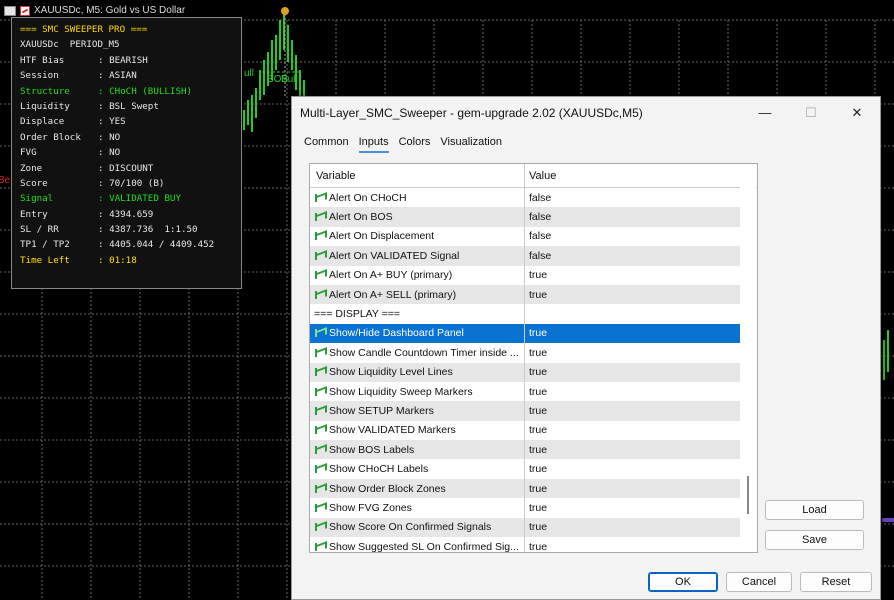  I want to click on variable-cell: Alert On BOS, so click(417, 217).